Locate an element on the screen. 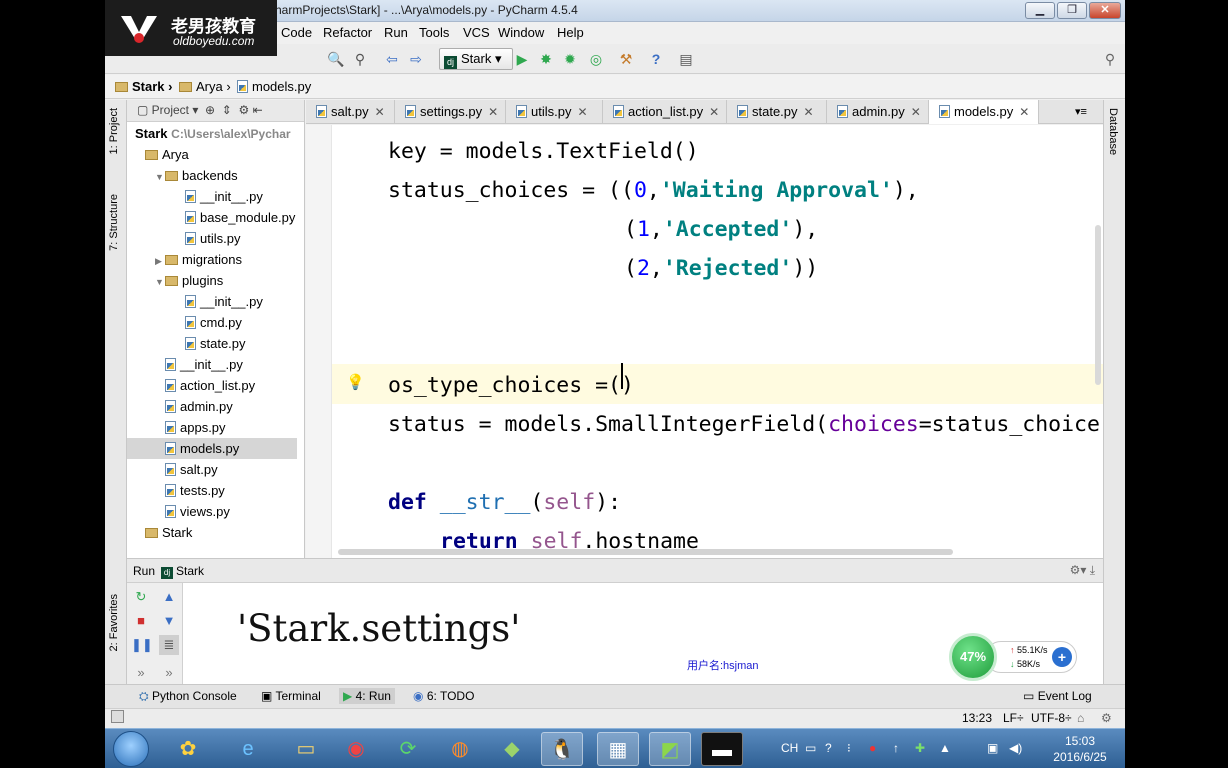 This screenshot has height=768, width=1228. tool-tab-favorites: 2: Favorites is located at coordinates (114, 622).